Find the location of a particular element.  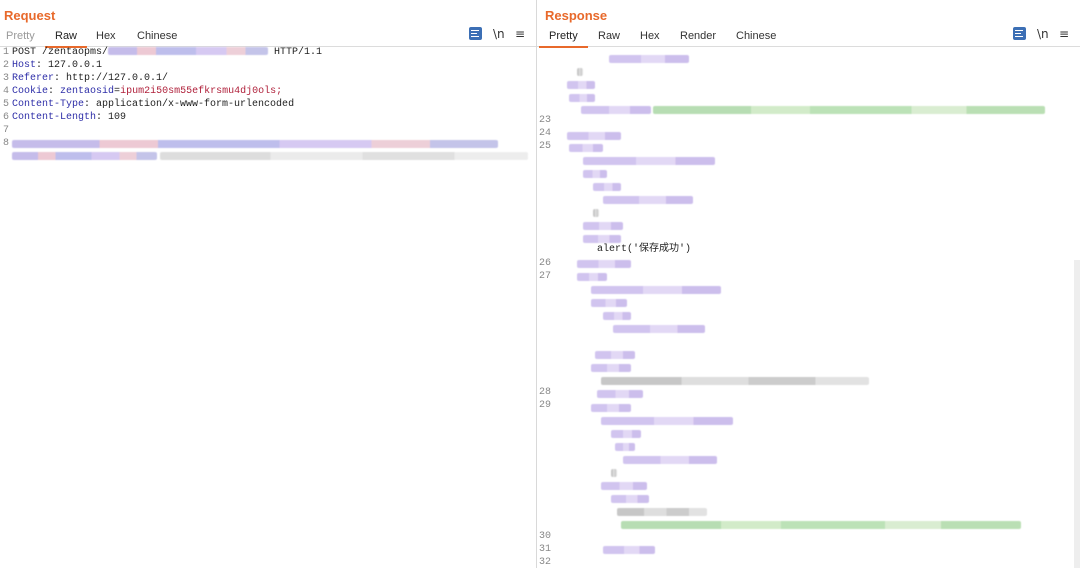

request-body is located at coordinates (272, 150).